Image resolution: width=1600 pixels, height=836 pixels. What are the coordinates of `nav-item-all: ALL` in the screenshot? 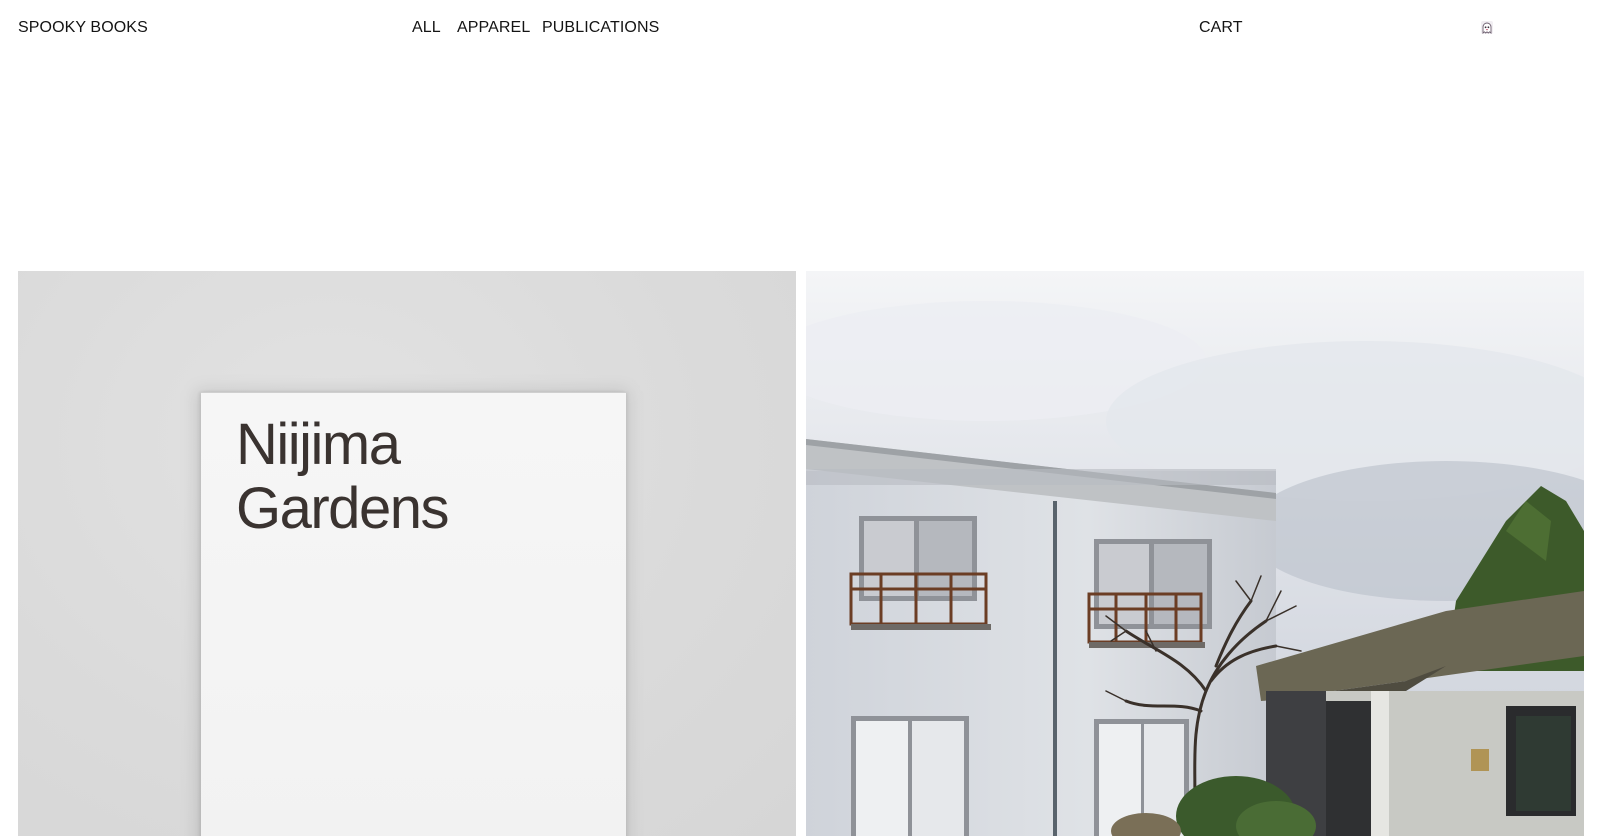 It's located at (426, 28).